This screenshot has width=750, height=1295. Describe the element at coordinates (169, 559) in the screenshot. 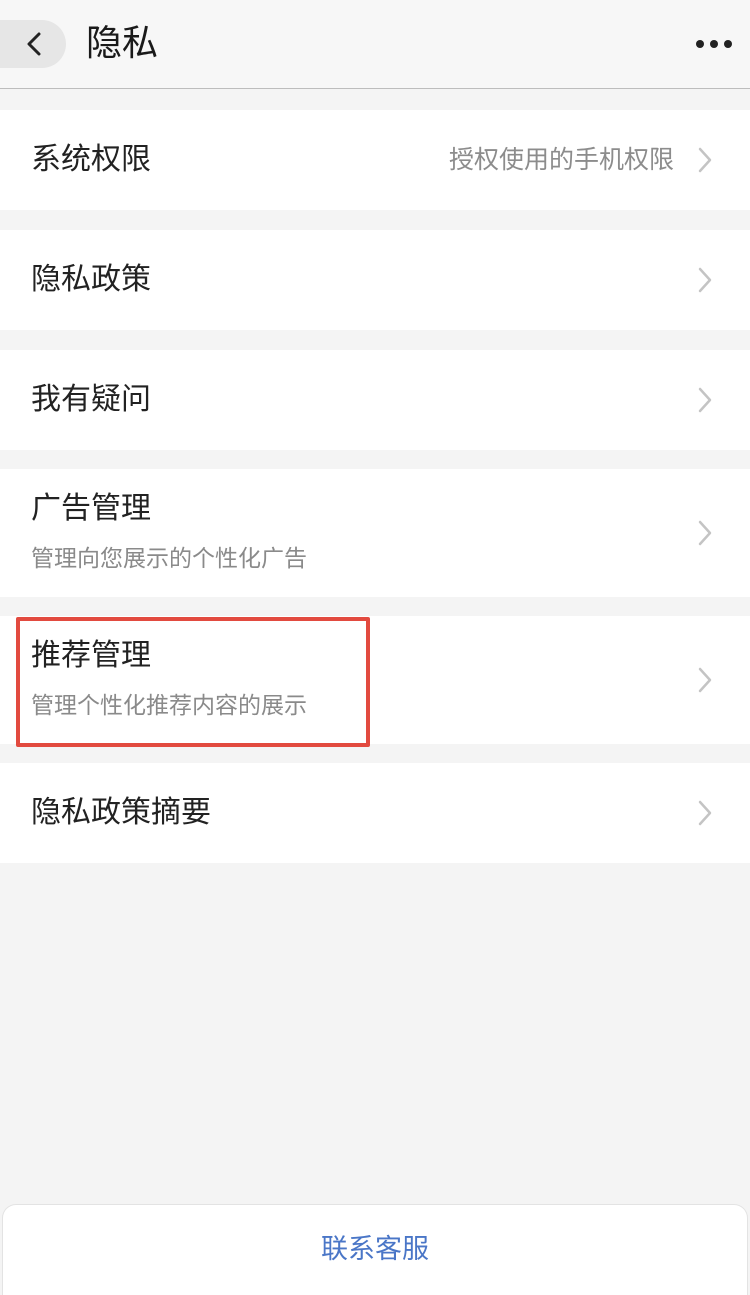

I see `row-subtitle: 管理向您展示的个性化广告` at that location.